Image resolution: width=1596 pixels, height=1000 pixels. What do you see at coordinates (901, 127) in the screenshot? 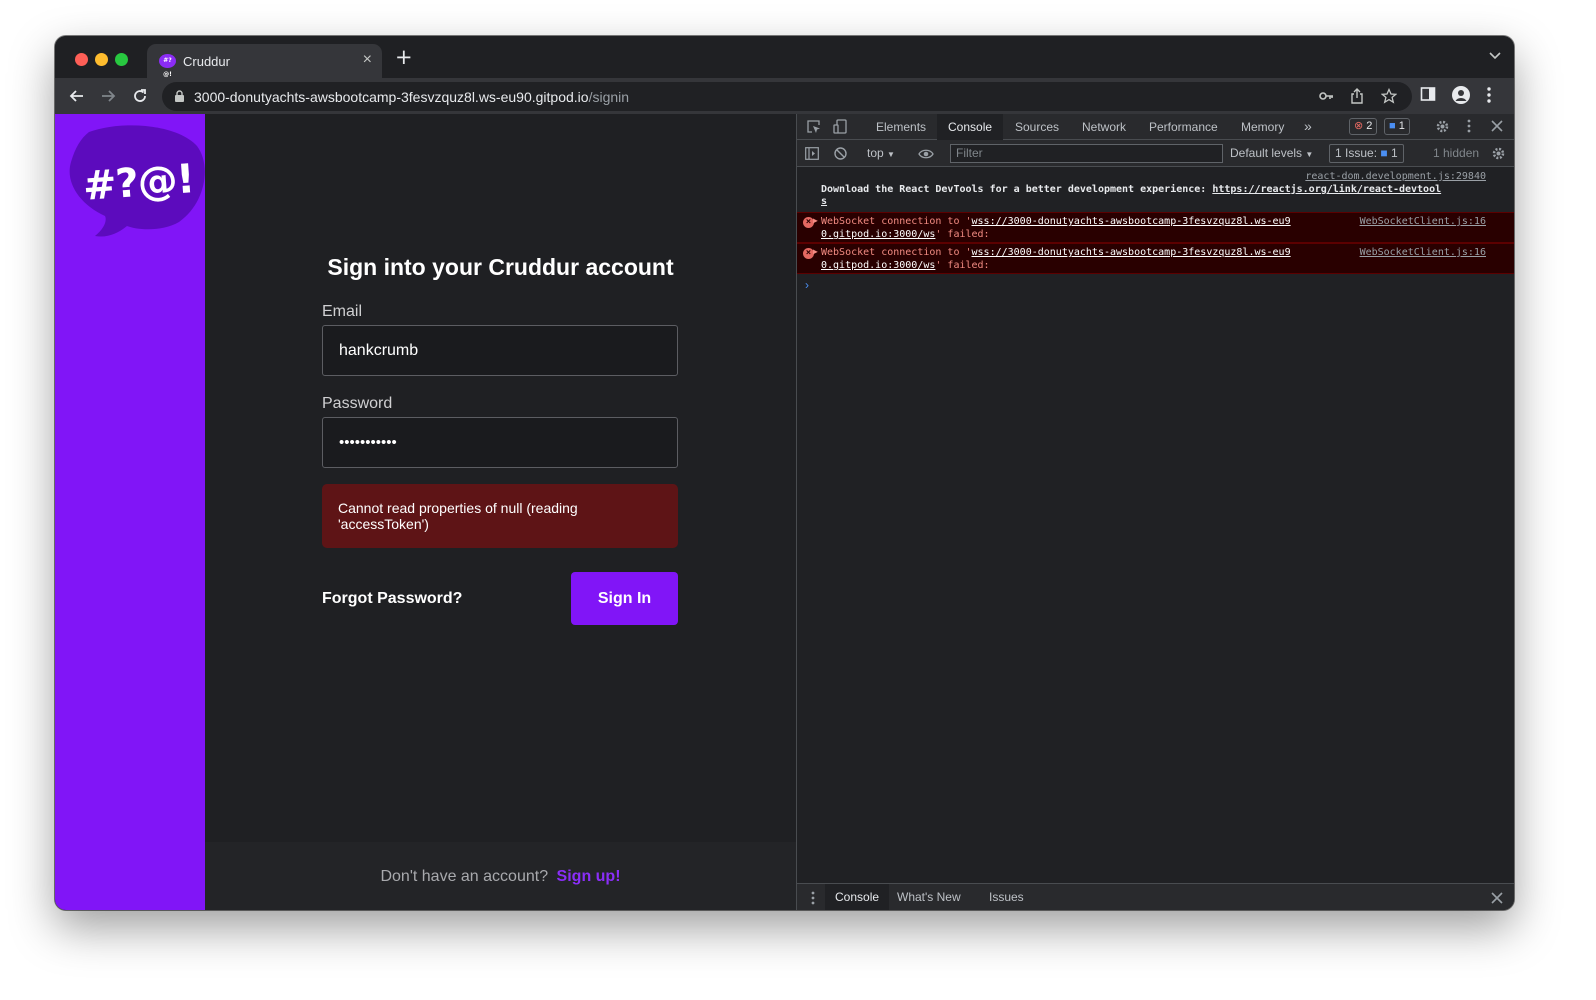
I see `tab-elements: Elements` at bounding box center [901, 127].